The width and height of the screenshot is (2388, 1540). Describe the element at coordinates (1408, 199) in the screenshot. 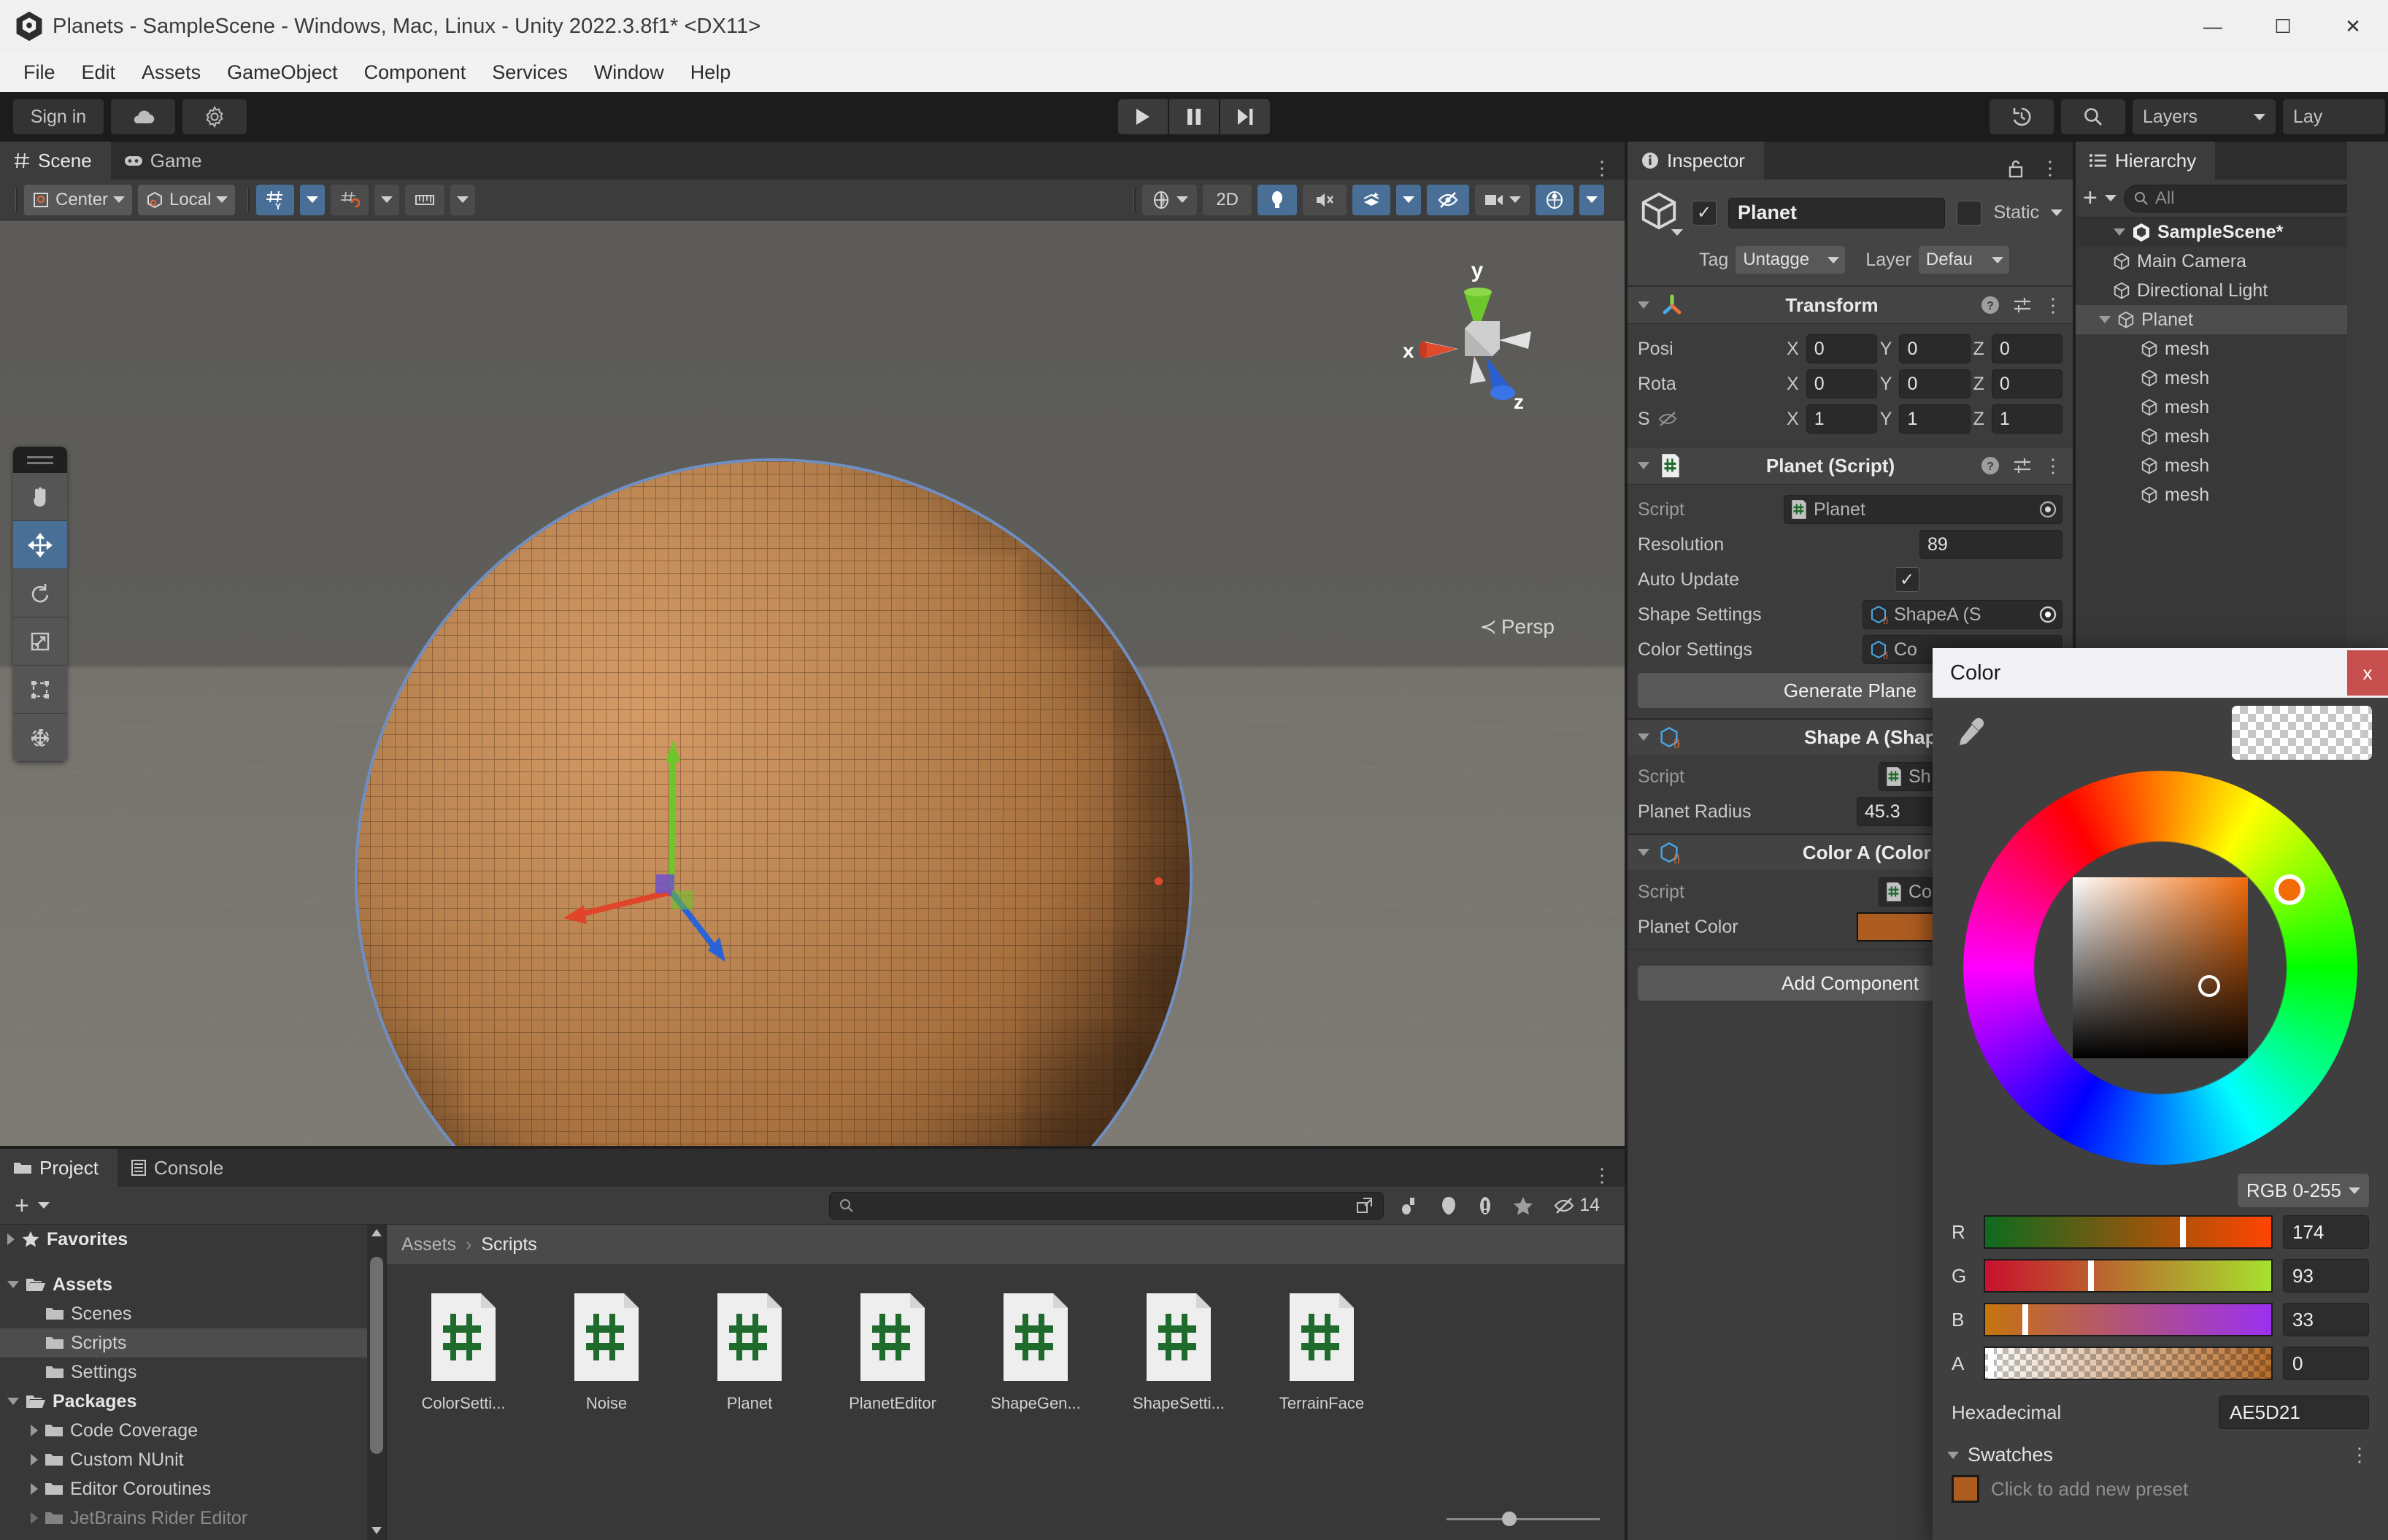

I see `effects-dropdown` at that location.